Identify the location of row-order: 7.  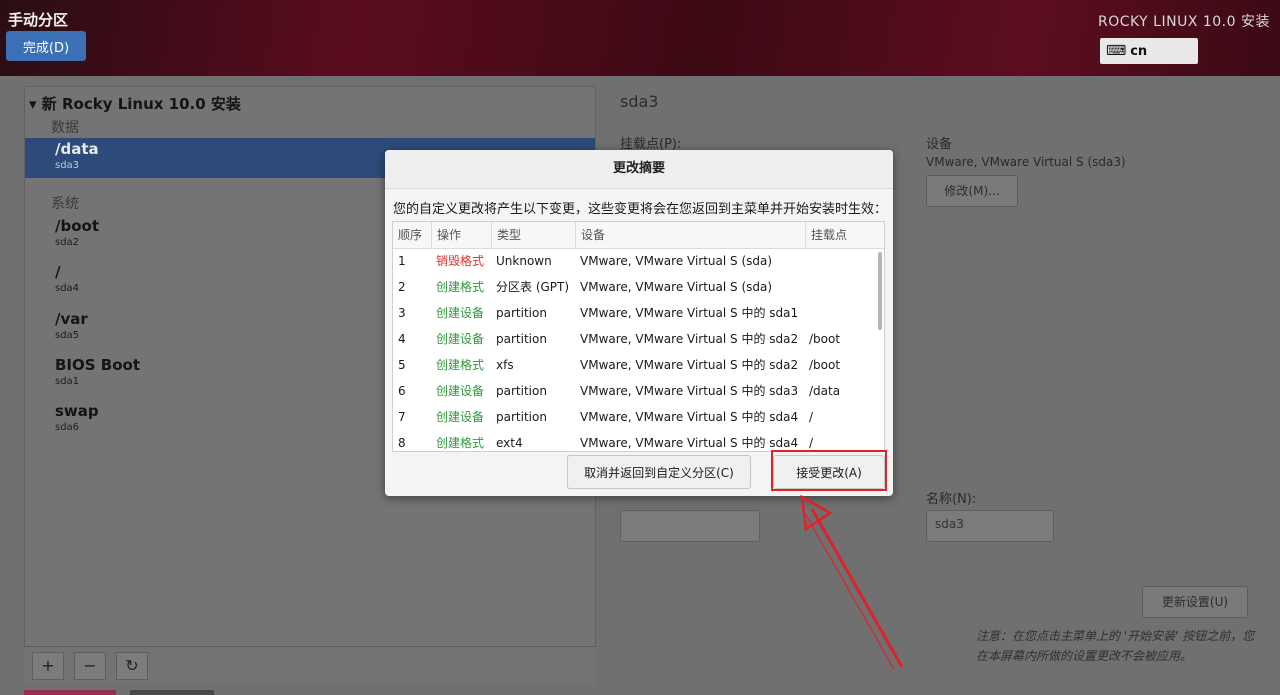
(402, 417).